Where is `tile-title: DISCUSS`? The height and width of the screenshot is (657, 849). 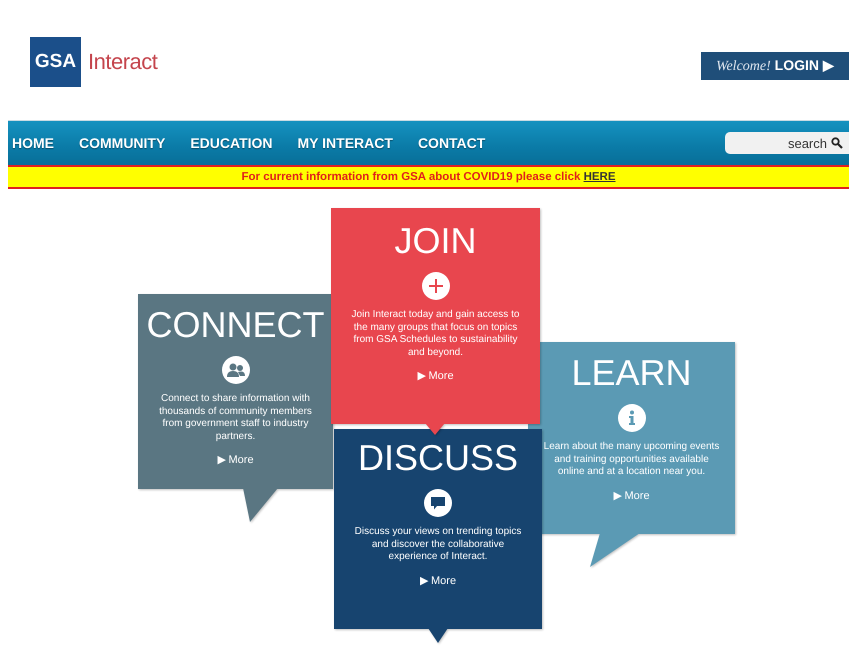 tile-title: DISCUSS is located at coordinates (438, 458).